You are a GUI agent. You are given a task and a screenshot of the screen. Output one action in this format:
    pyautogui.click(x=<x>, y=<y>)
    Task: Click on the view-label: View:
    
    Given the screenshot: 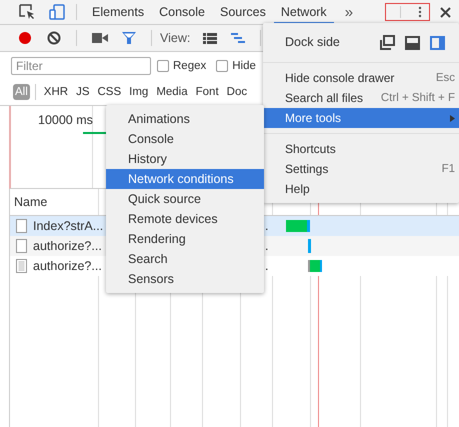 What is the action you would take?
    pyautogui.click(x=175, y=38)
    